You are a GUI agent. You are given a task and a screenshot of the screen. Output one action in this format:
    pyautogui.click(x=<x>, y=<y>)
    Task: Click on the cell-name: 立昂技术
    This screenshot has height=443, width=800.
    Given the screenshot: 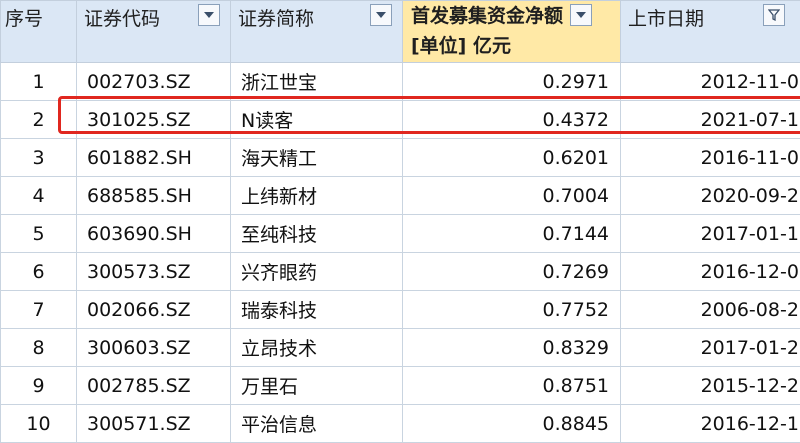 What is the action you would take?
    pyautogui.click(x=317, y=348)
    